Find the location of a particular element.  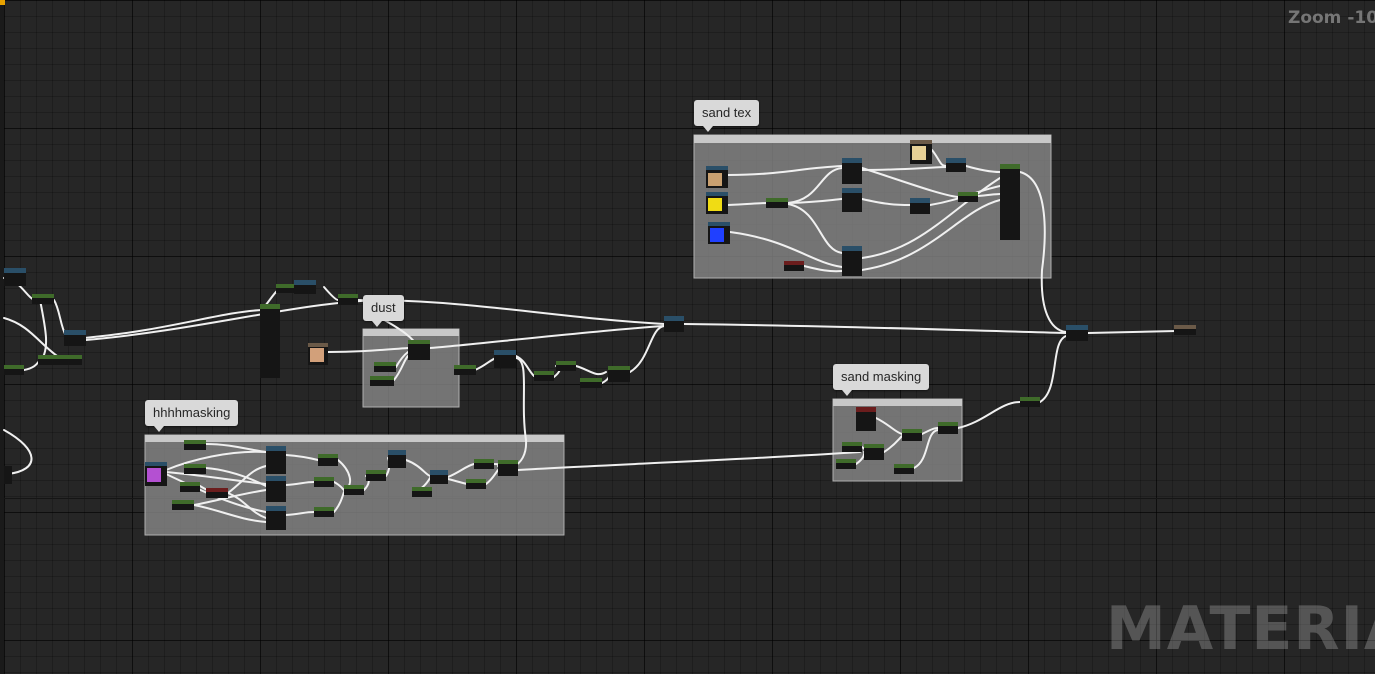

node-constant-mask-7-header is located at coordinates (324, 509).